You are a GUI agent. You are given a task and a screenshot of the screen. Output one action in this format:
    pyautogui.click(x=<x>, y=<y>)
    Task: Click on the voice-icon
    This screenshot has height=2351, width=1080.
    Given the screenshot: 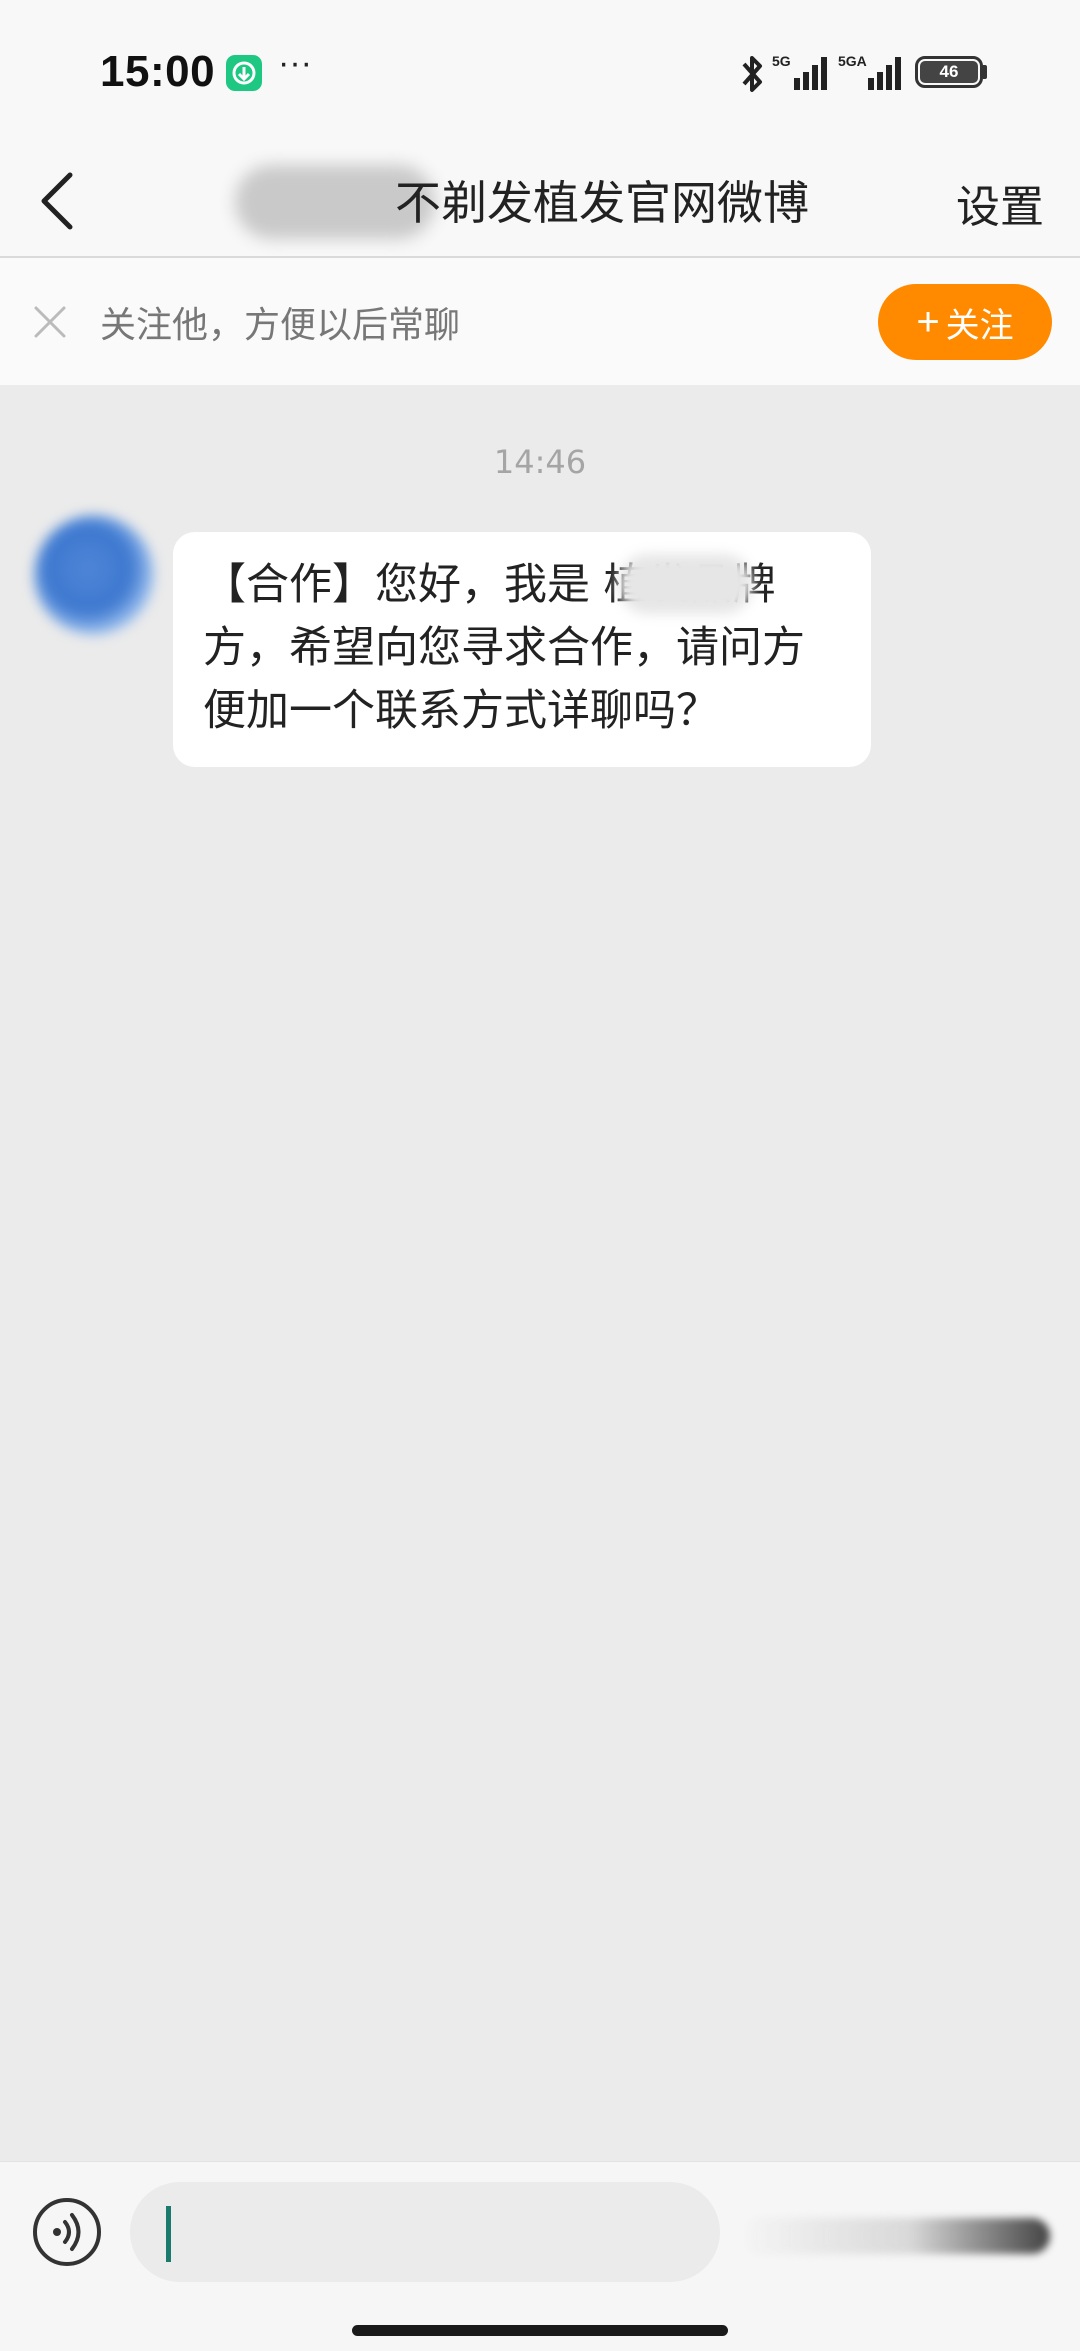 What is the action you would take?
    pyautogui.click(x=67, y=2232)
    